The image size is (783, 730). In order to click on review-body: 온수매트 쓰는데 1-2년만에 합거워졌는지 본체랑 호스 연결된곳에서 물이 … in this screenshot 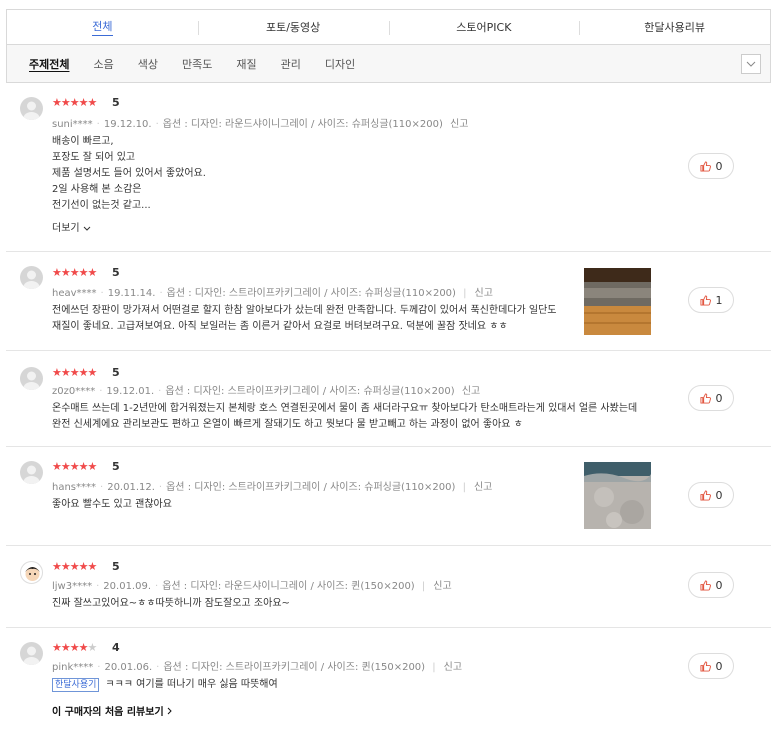, I will do `click(345, 416)`.